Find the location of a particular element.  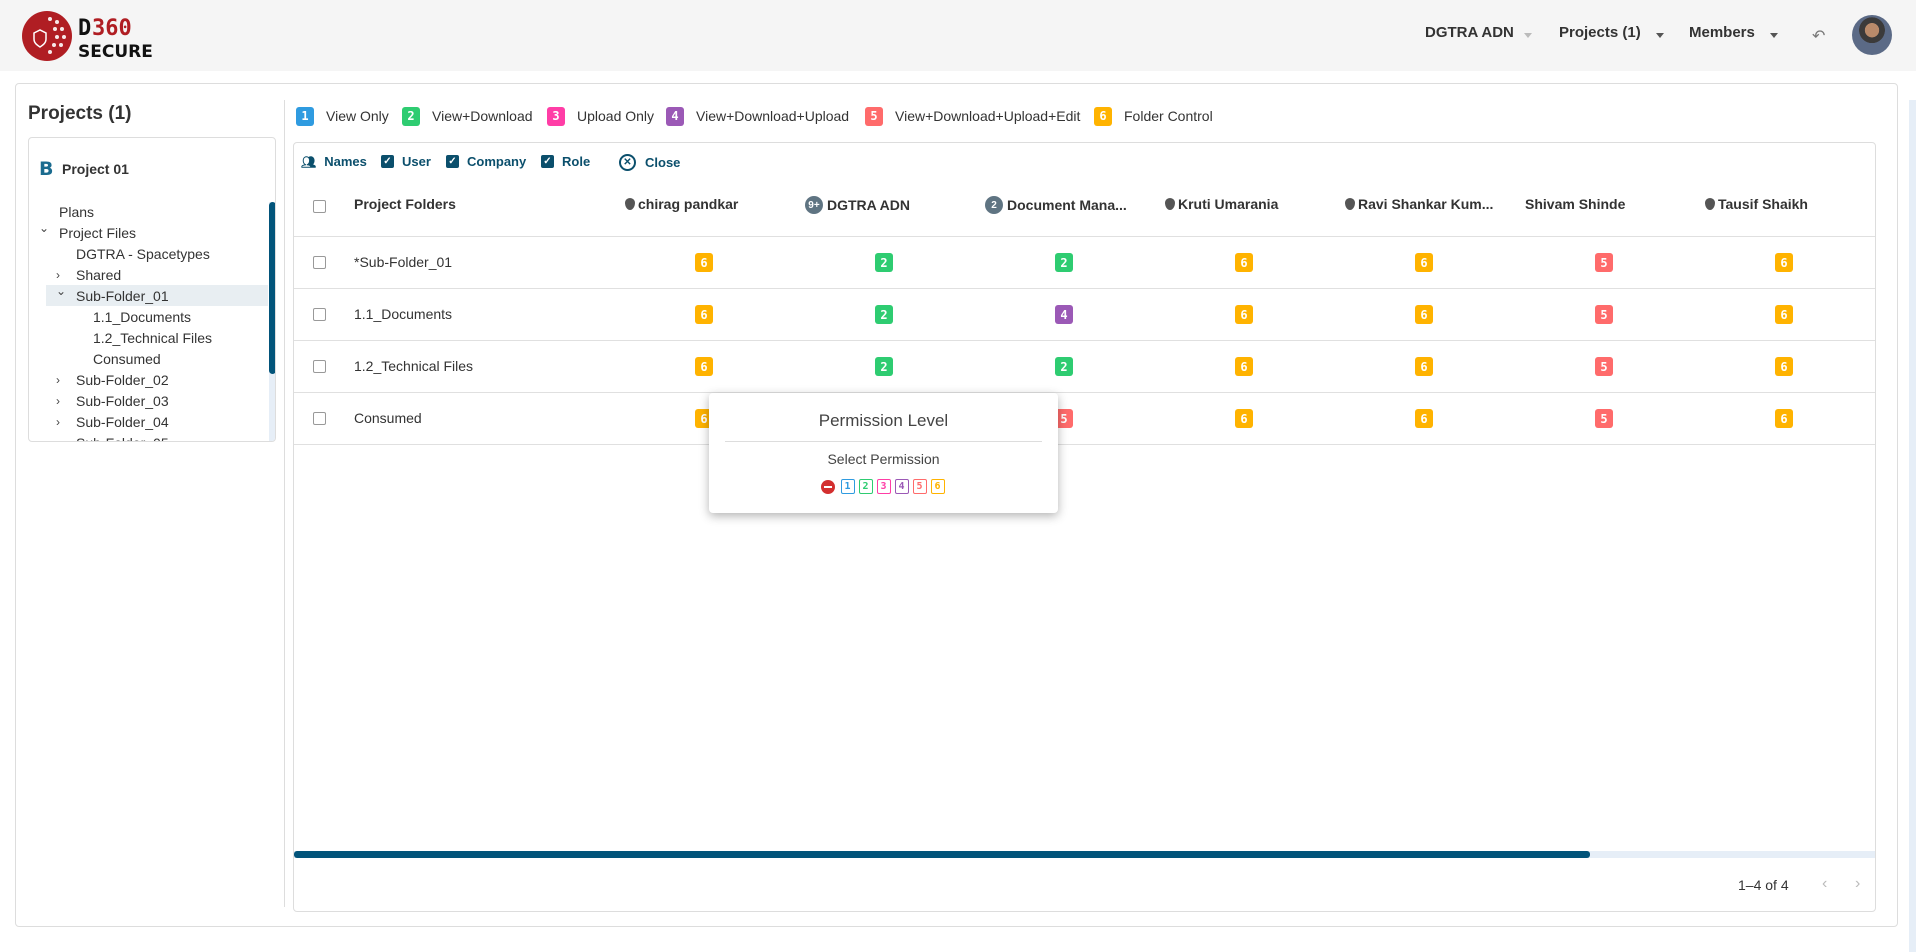

members-menu: Members is located at coordinates (1722, 32).